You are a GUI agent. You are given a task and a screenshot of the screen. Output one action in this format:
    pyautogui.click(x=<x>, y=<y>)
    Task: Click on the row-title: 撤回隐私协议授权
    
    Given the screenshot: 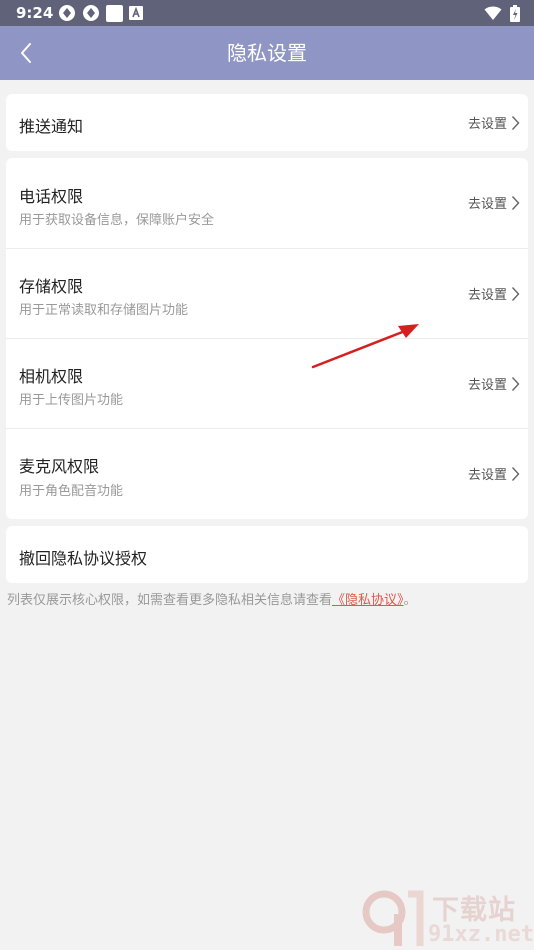 What is the action you would take?
    pyautogui.click(x=83, y=558)
    